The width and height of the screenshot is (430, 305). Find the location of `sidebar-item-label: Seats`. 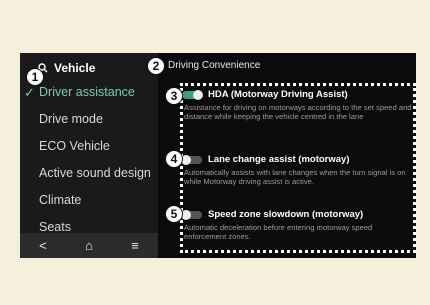

sidebar-item-label: Seats is located at coordinates (55, 227).